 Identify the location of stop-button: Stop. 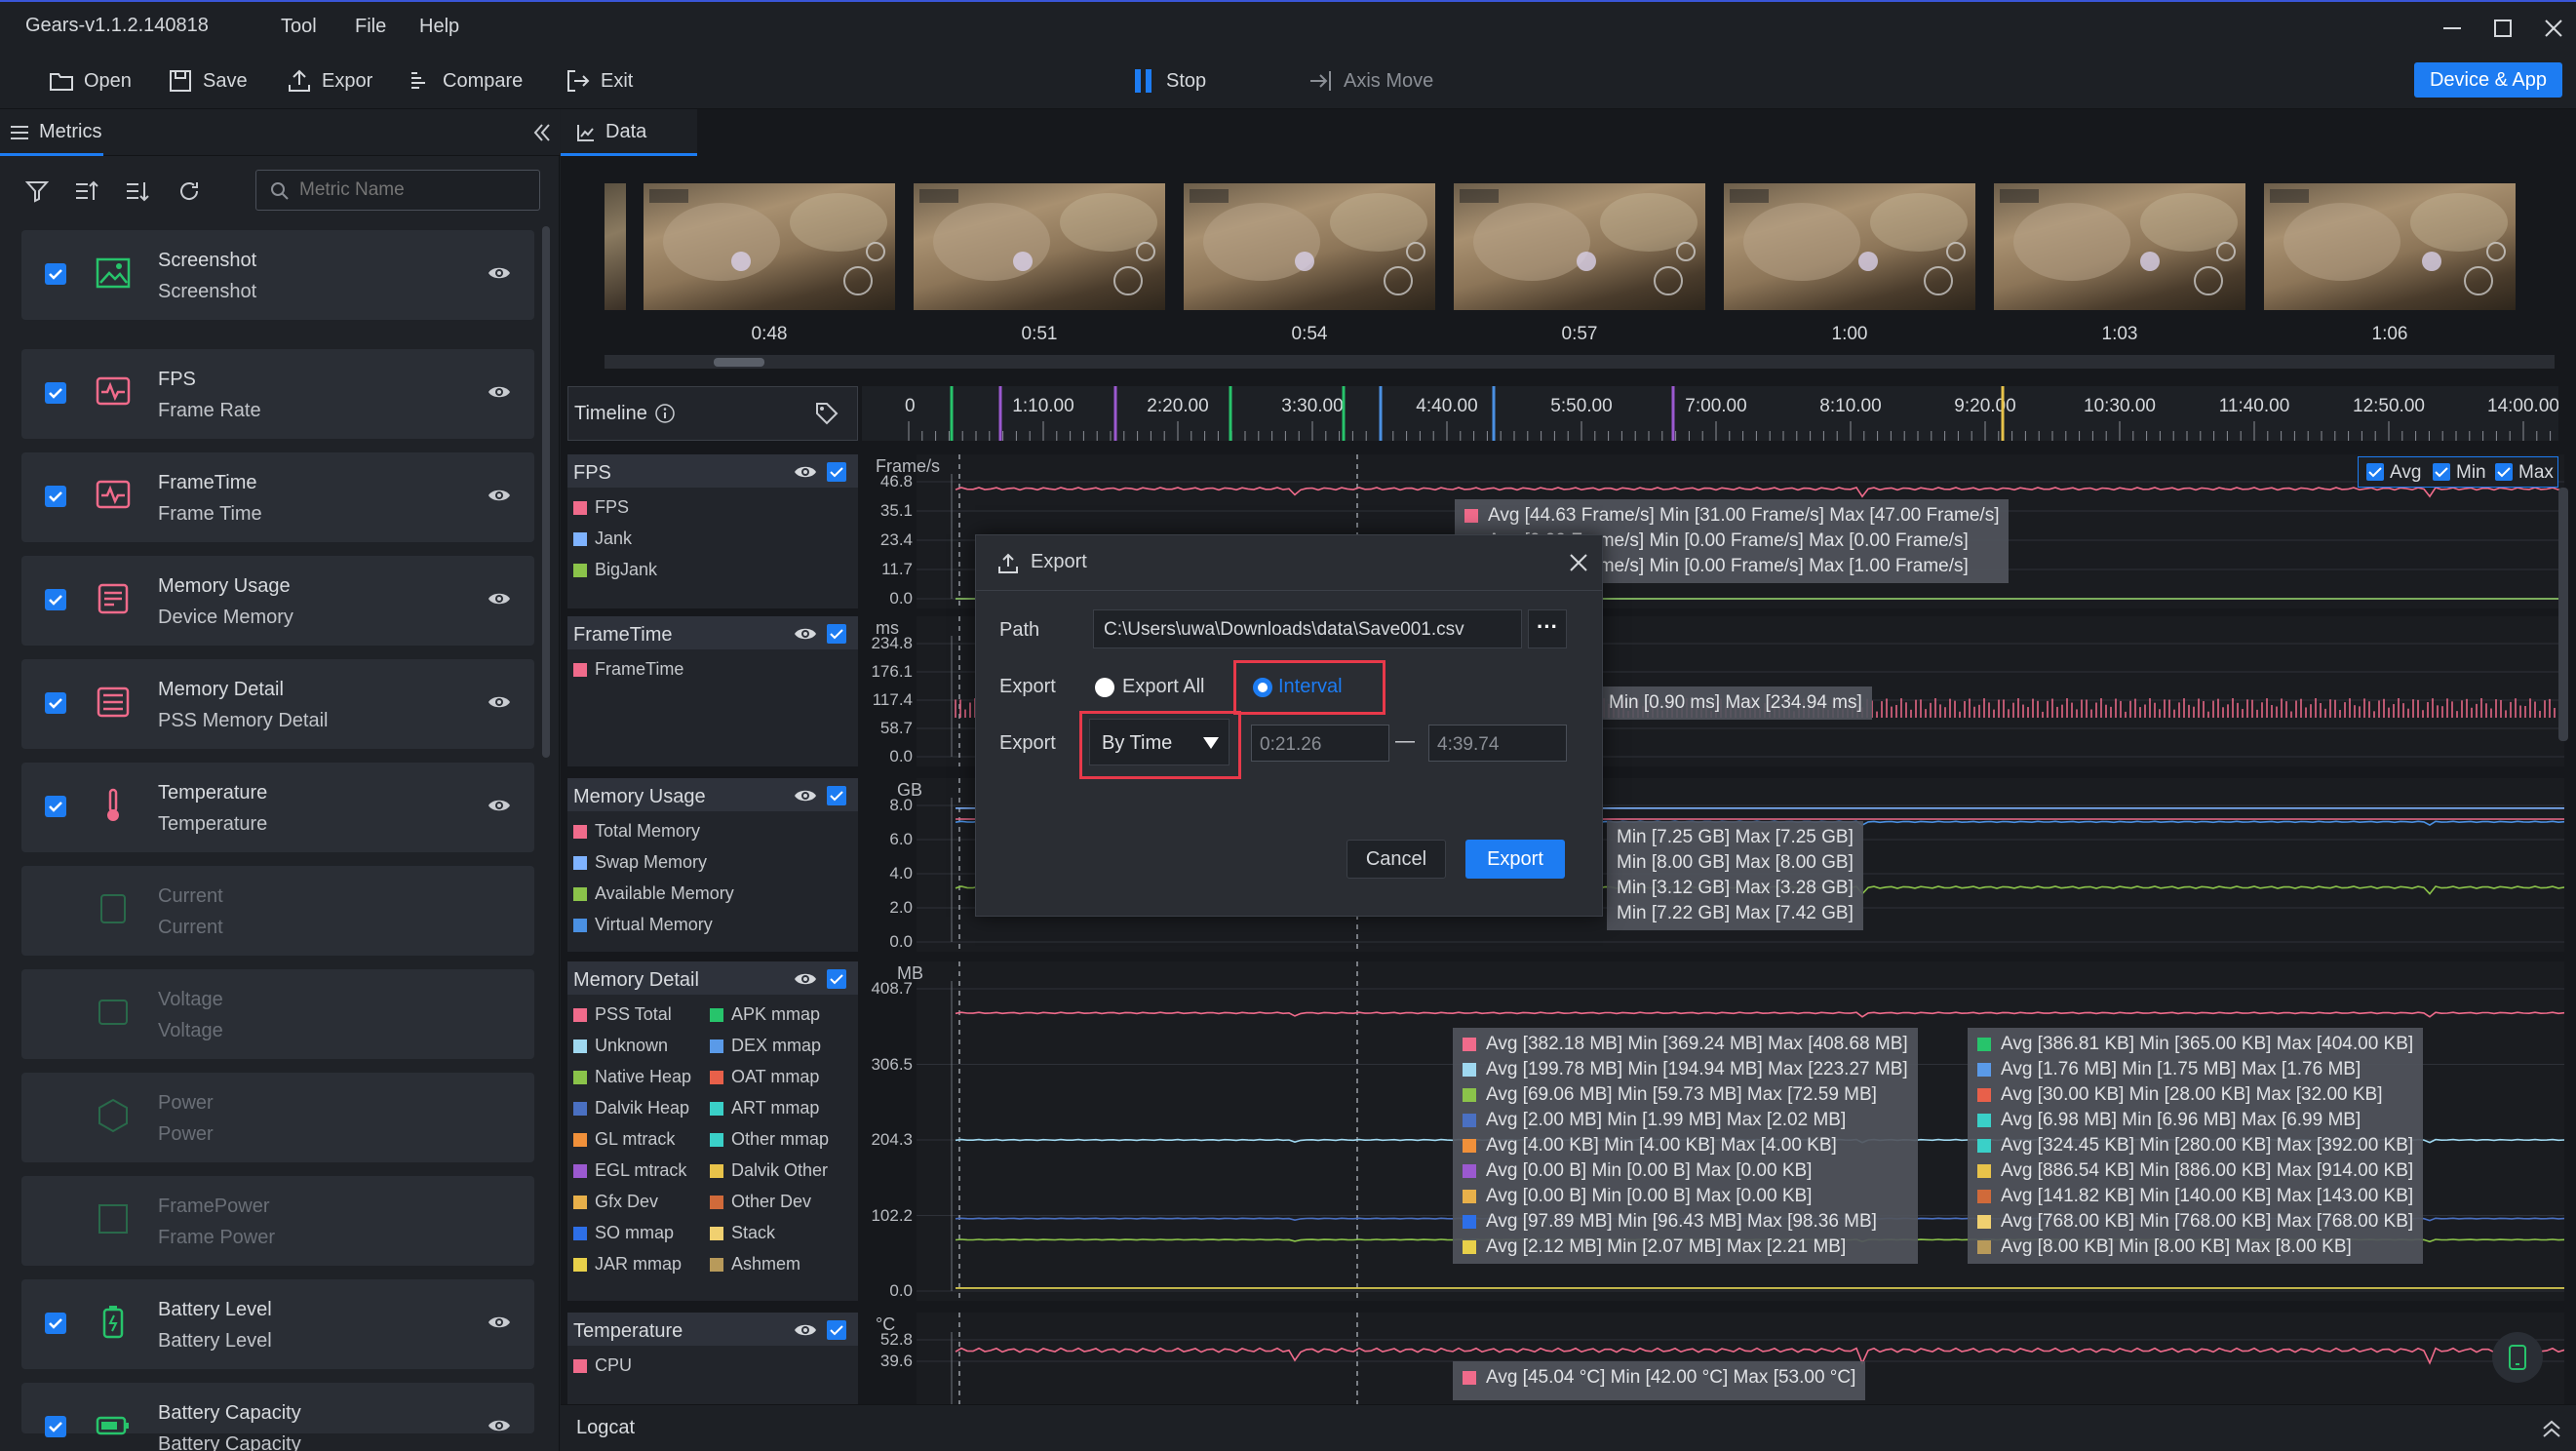
(1168, 81).